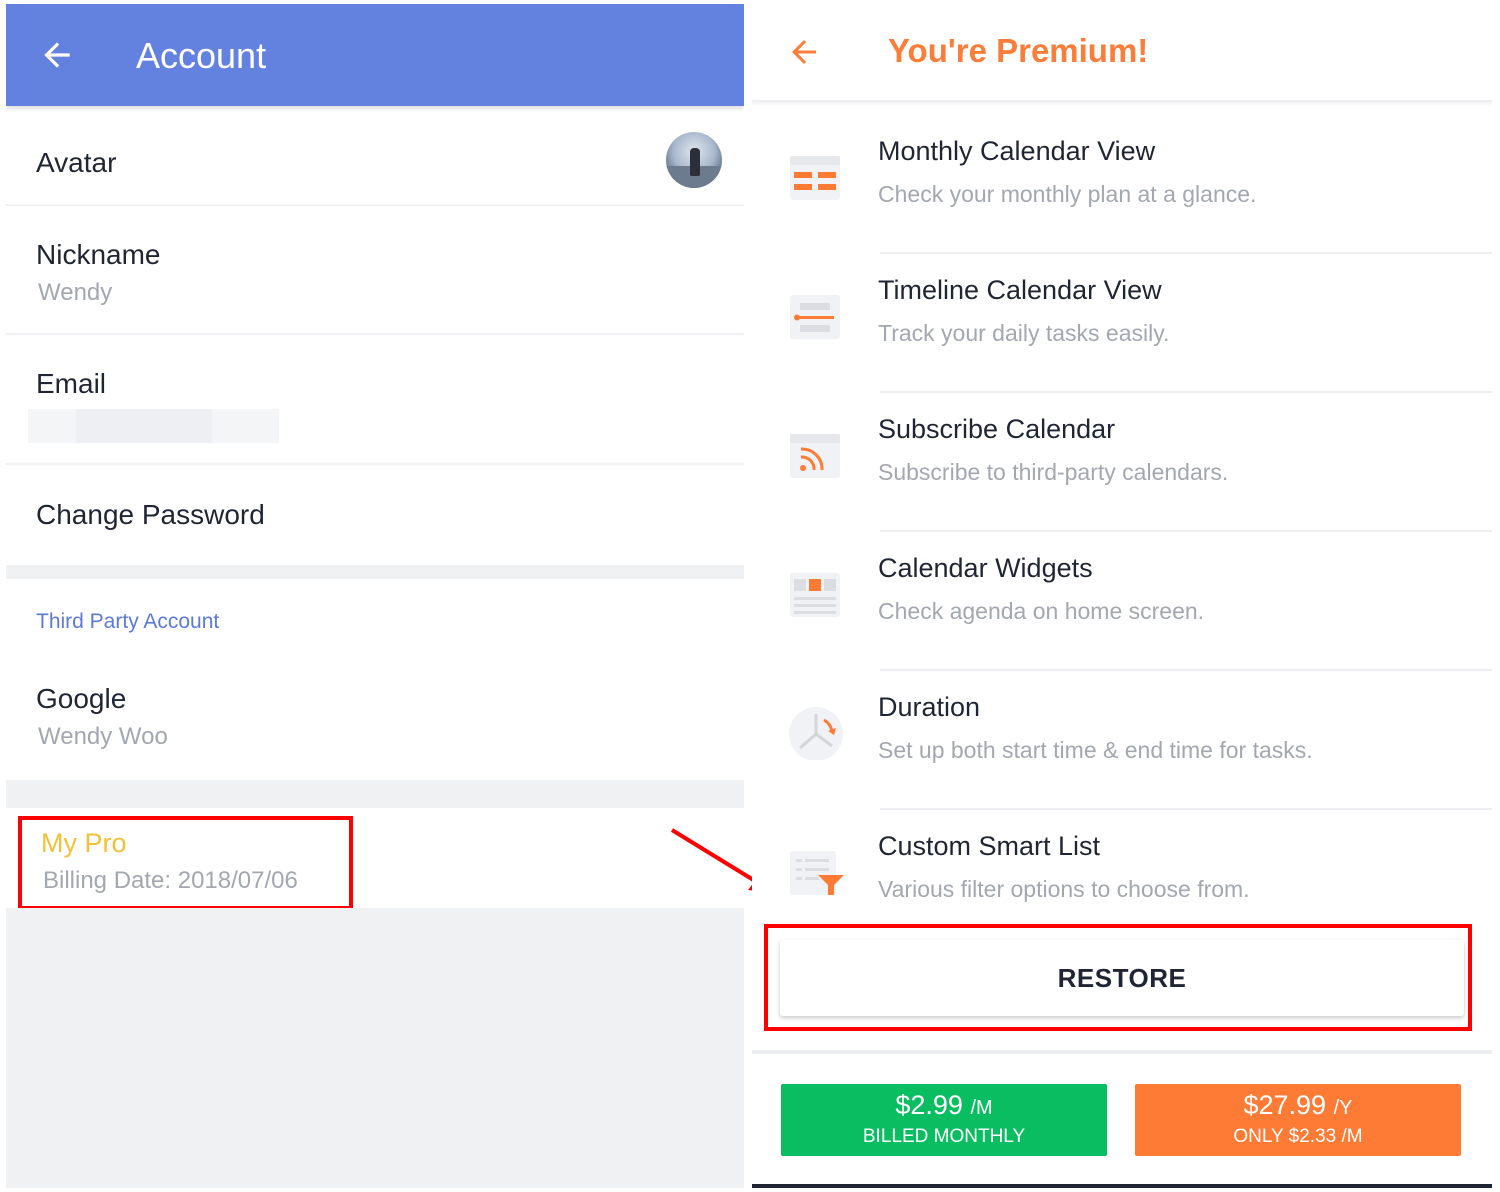 The width and height of the screenshot is (1500, 1192). I want to click on feature-title: Custom Smart List, so click(989, 846).